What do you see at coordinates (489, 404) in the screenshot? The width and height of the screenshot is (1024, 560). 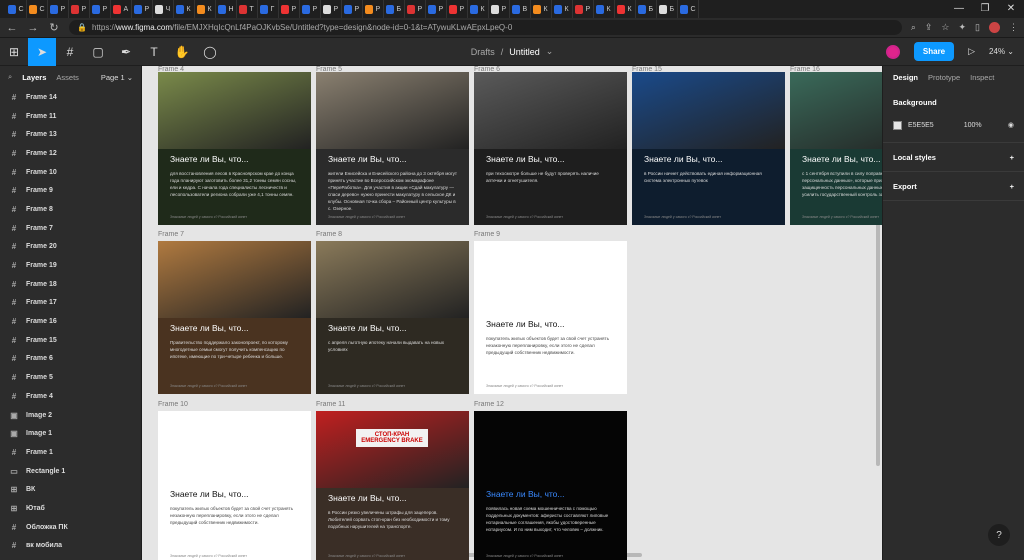 I see `frame-label: Frame 12` at bounding box center [489, 404].